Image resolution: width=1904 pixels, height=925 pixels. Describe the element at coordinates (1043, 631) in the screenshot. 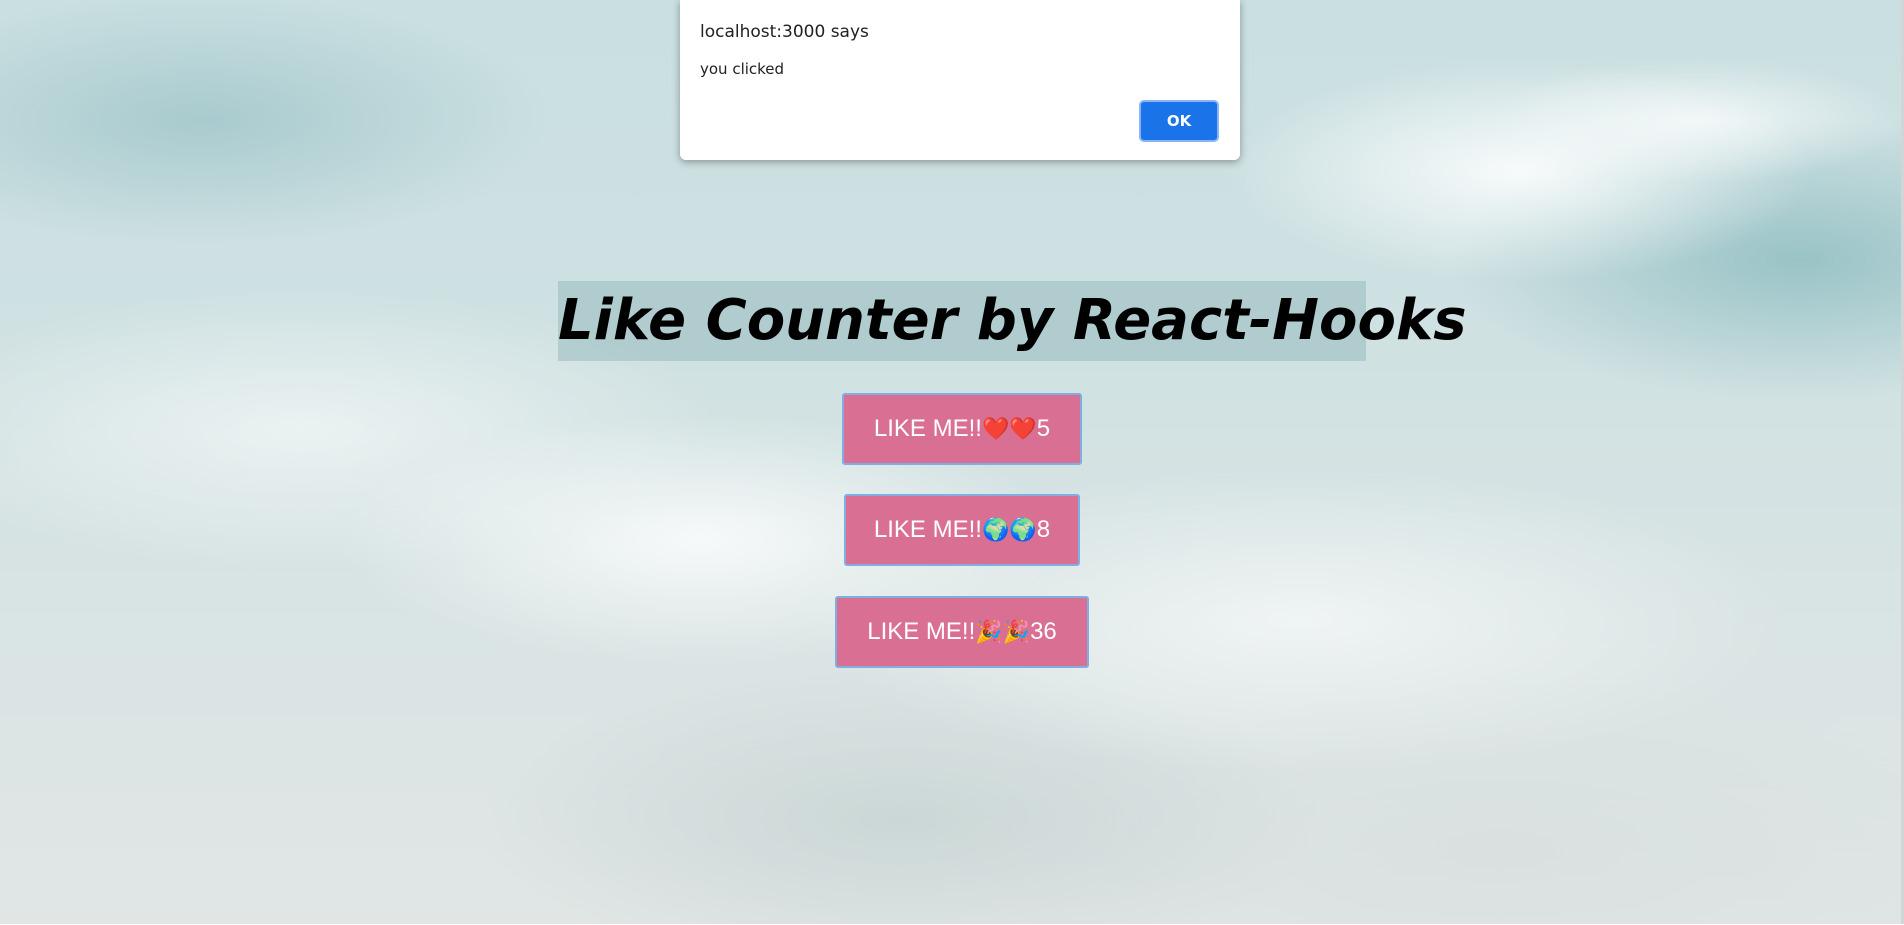

I see `like-count: 36` at that location.